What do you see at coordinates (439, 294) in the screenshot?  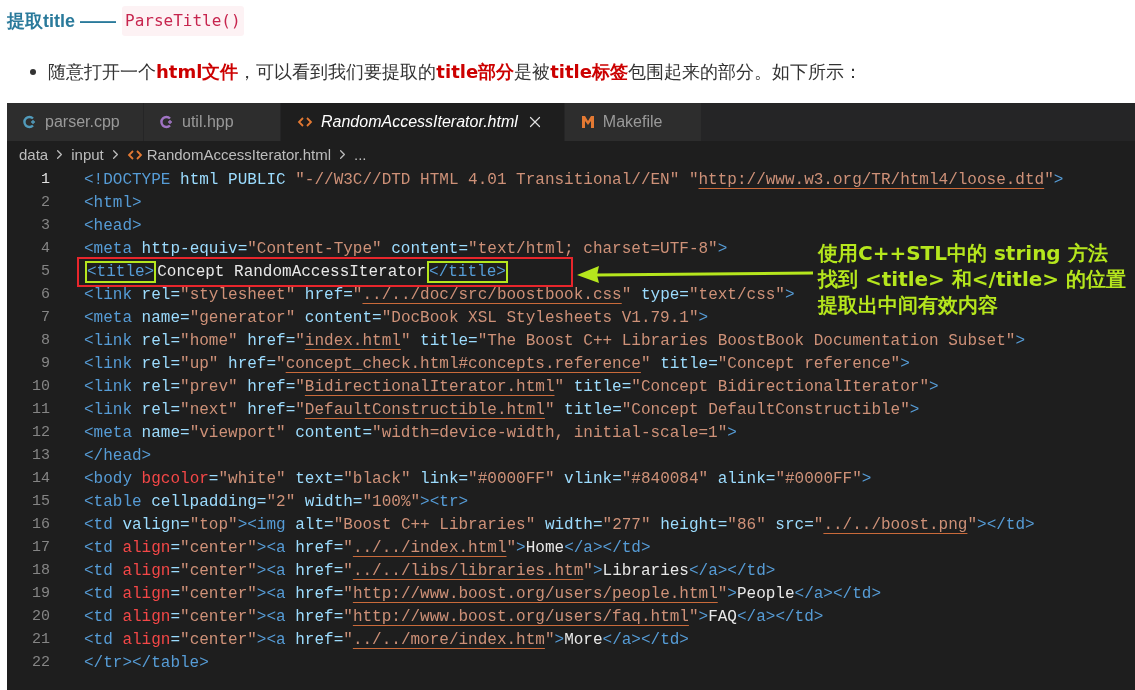 I see `code-line: <link rel="stylesheet" href="../../doc/src/boostbook.css" type="text/css">` at bounding box center [439, 294].